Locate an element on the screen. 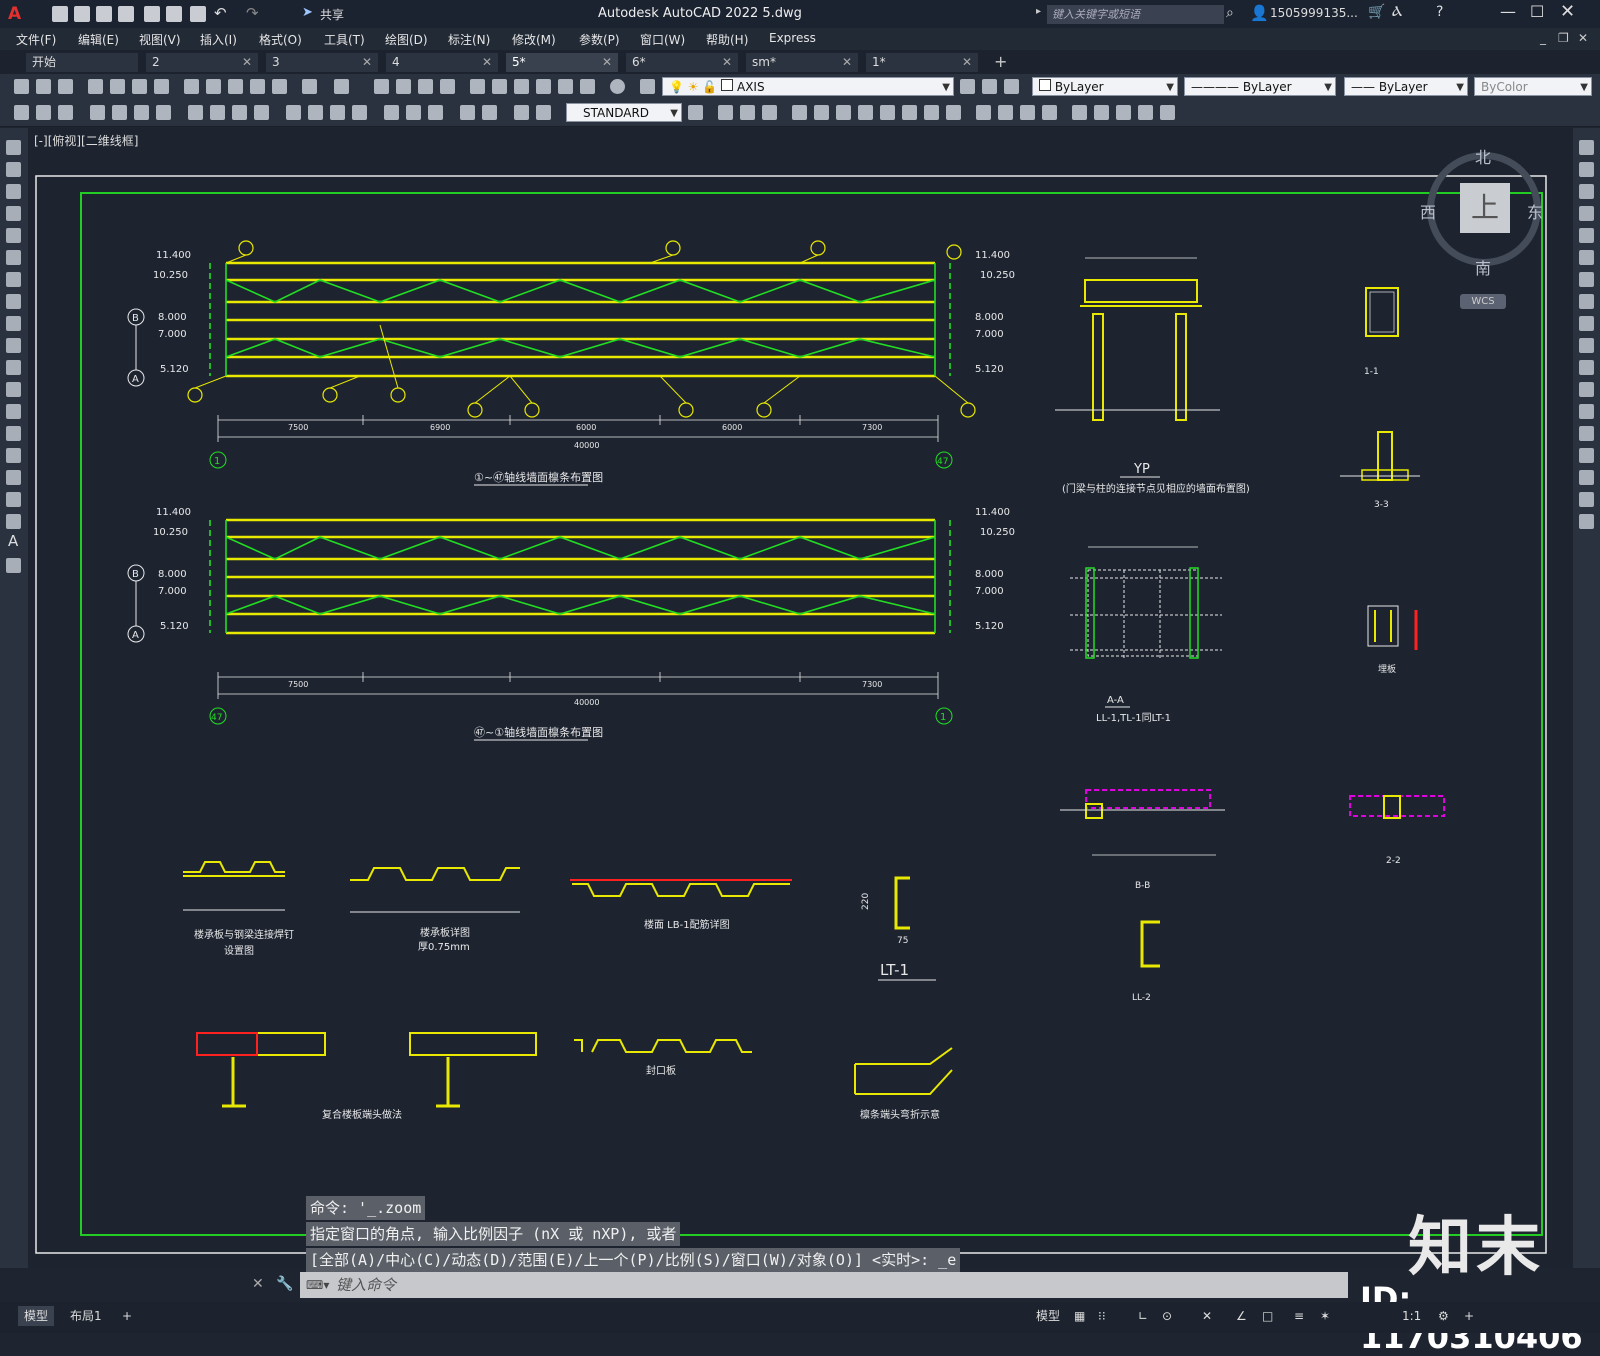  detail-4-title: 复合楼板端头做法 is located at coordinates (362, 1114).